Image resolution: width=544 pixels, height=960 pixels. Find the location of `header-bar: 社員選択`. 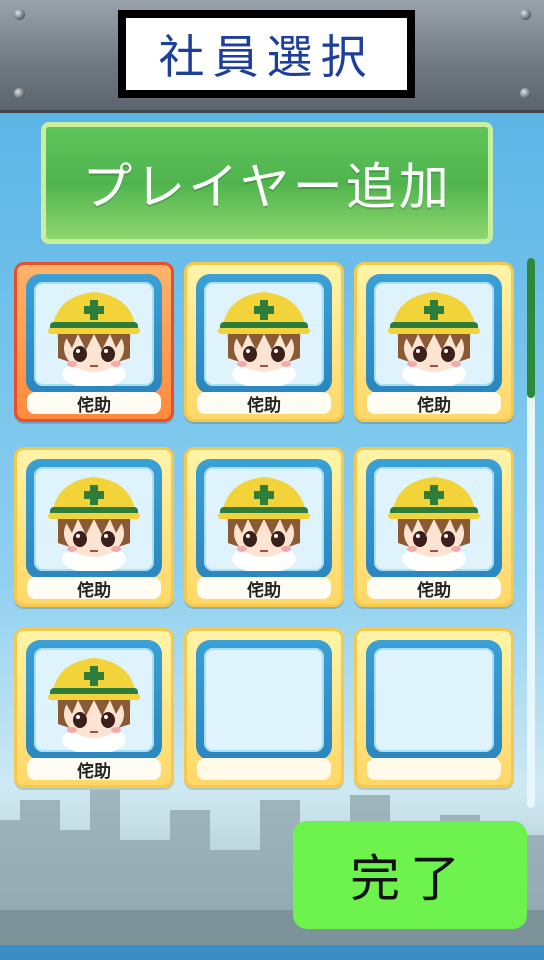

header-bar: 社員選択 is located at coordinates (272, 56).